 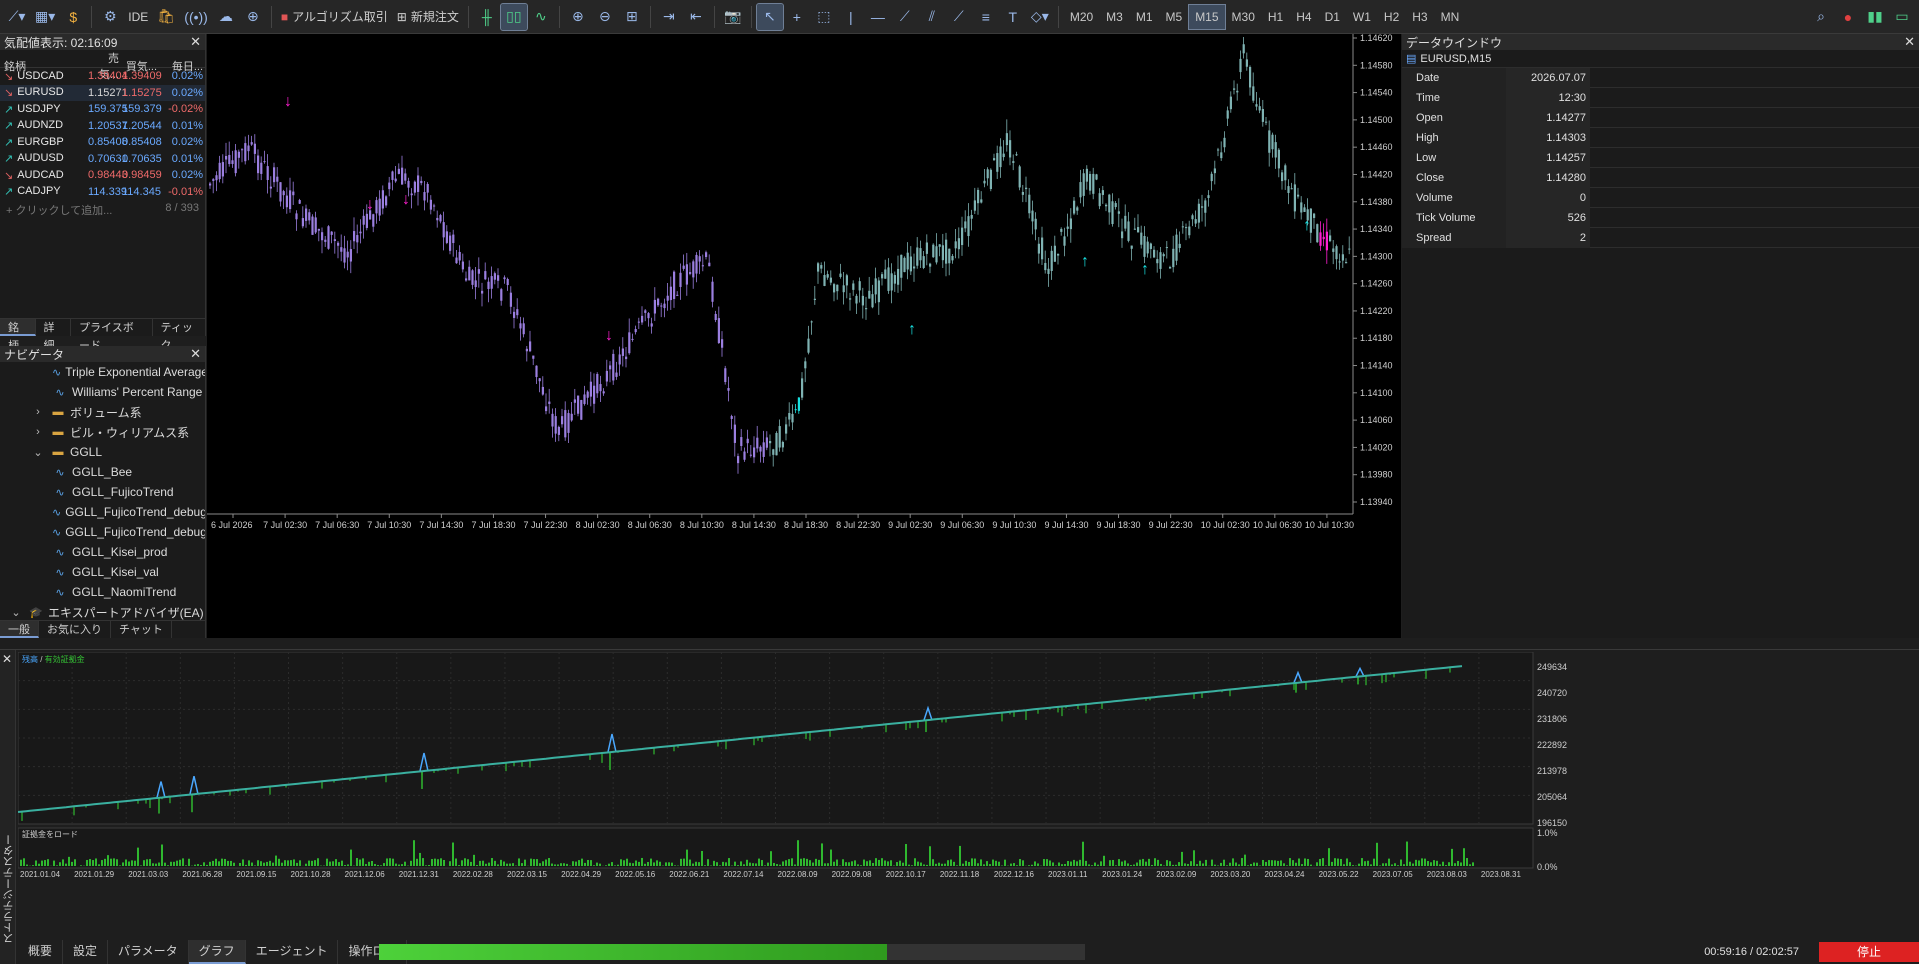 I want to click on network-icon: ⊕, so click(x=253, y=17).